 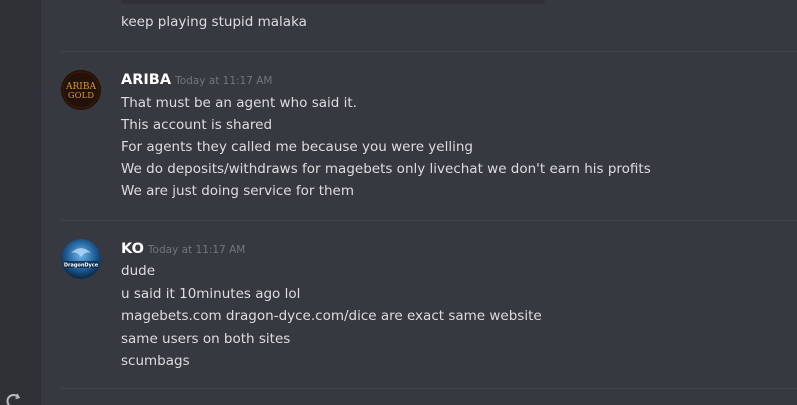 I want to click on avatar: ARIBA GOLD, so click(x=81, y=90).